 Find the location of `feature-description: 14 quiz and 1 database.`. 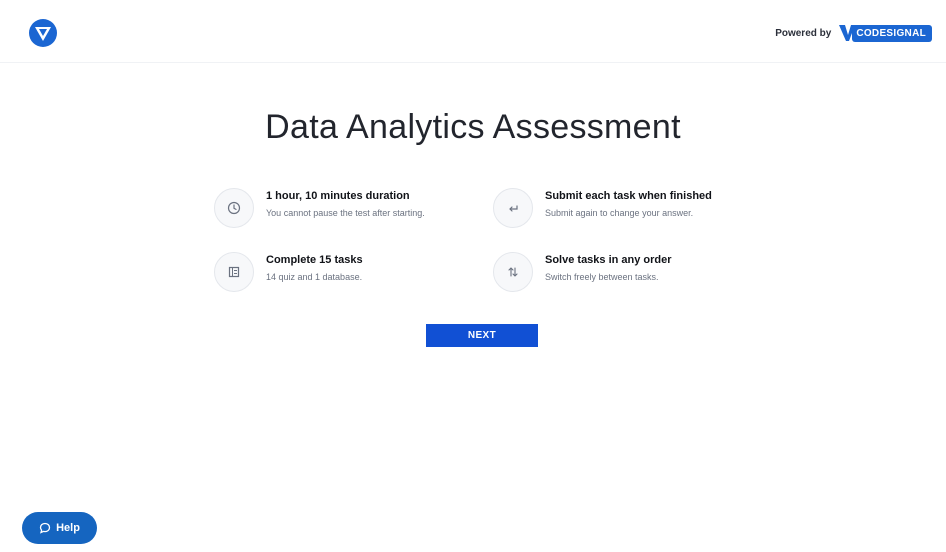

feature-description: 14 quiz and 1 database. is located at coordinates (314, 277).